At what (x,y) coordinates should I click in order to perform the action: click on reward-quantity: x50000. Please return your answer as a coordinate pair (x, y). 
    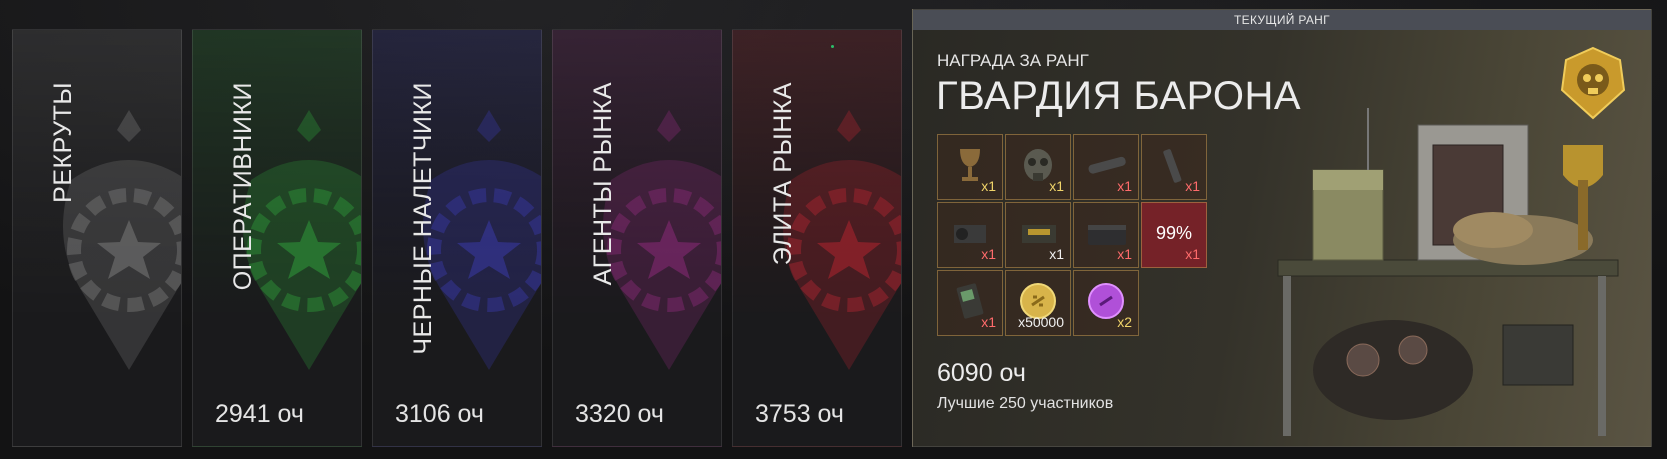
    Looking at the image, I should click on (1041, 322).